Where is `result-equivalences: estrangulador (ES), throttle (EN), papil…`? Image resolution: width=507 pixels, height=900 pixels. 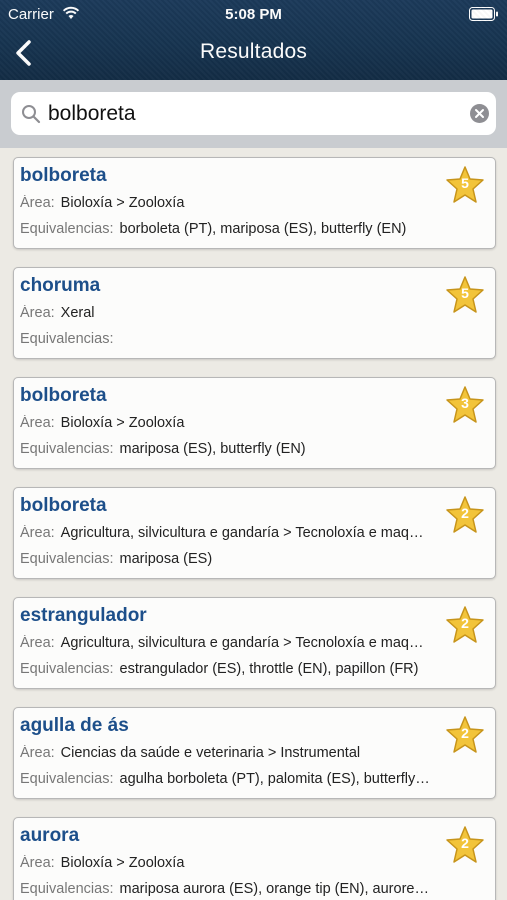
result-equivalences: estrangulador (ES), throttle (EN), papil… is located at coordinates (269, 669).